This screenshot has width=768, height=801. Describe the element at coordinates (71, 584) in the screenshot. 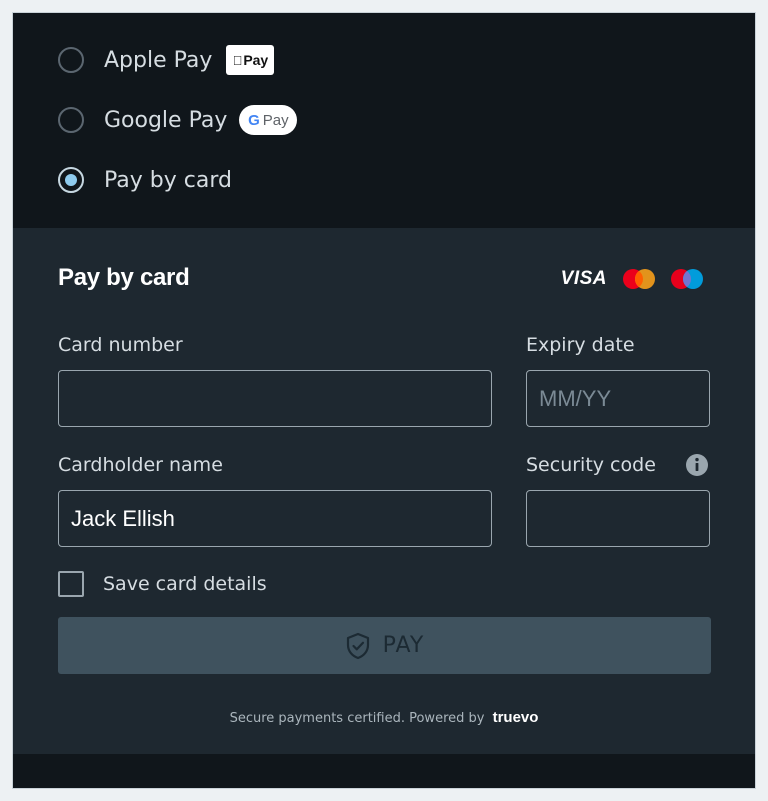

I see `save-card-checkbox` at that location.